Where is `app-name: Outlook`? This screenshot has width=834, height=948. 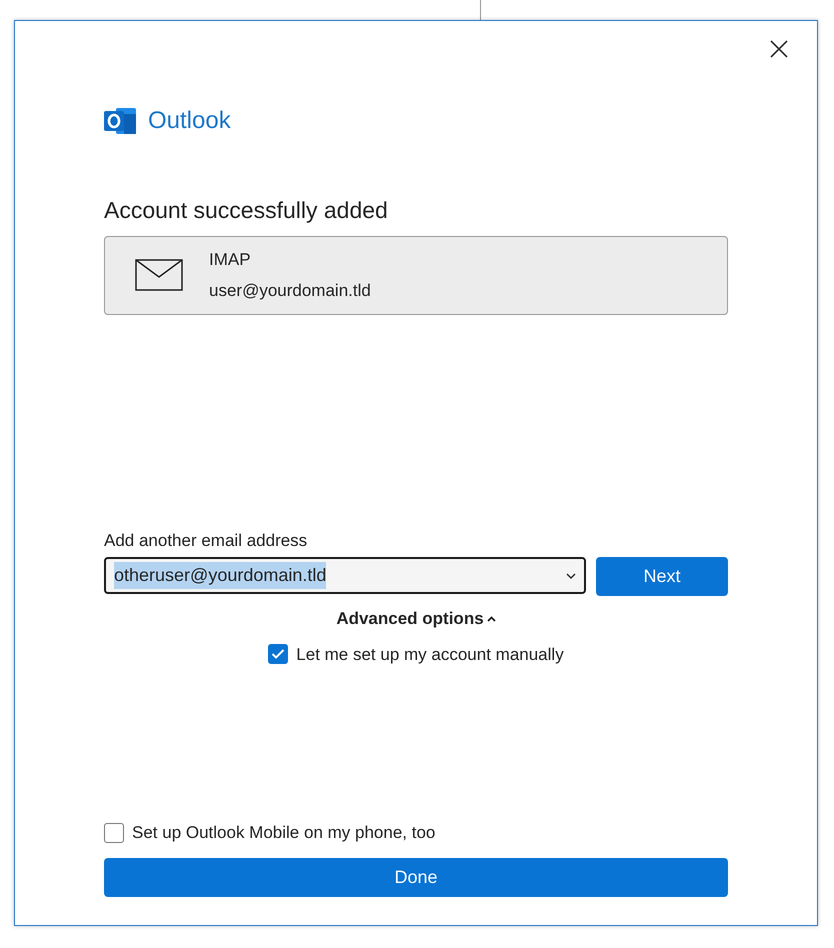 app-name: Outlook is located at coordinates (189, 121).